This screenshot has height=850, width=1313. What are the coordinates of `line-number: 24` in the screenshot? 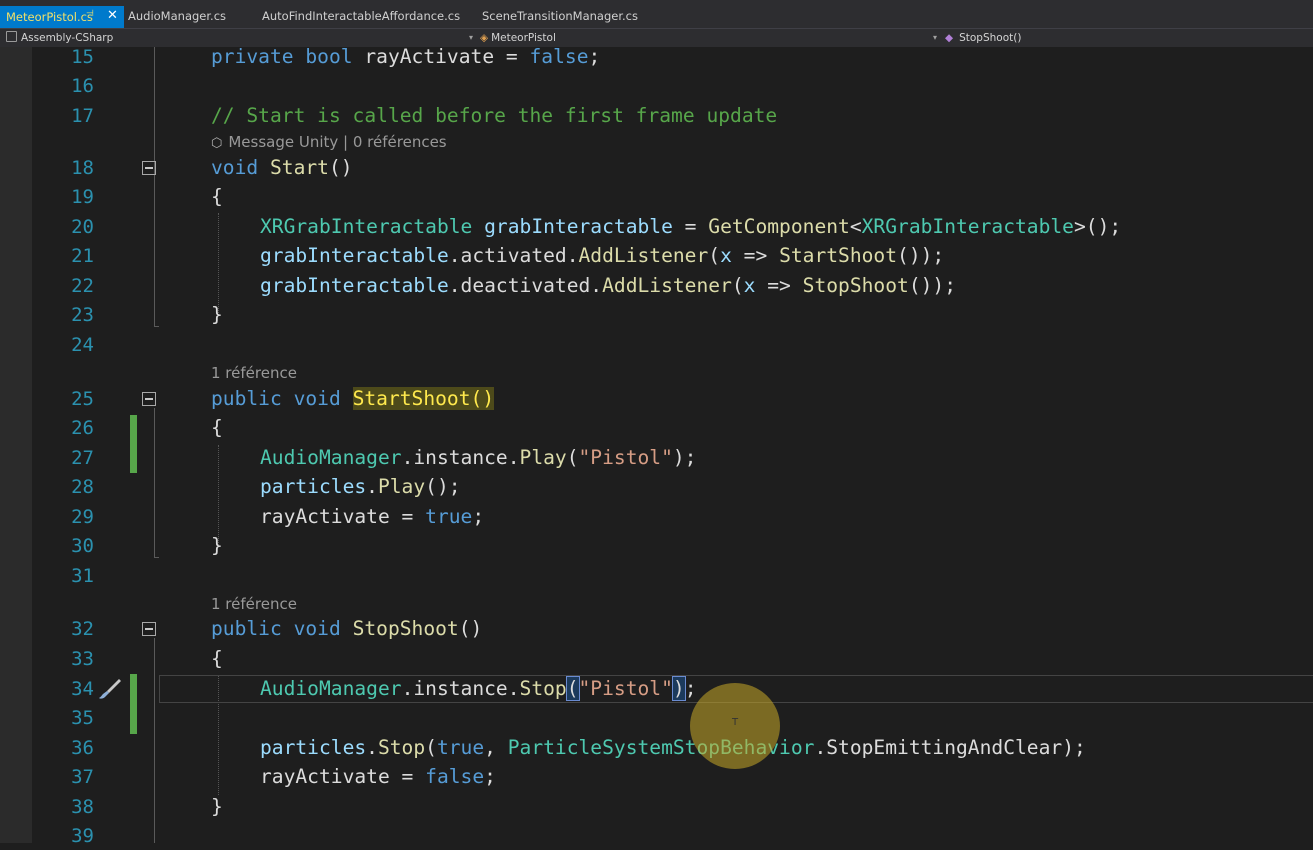 It's located at (82, 345).